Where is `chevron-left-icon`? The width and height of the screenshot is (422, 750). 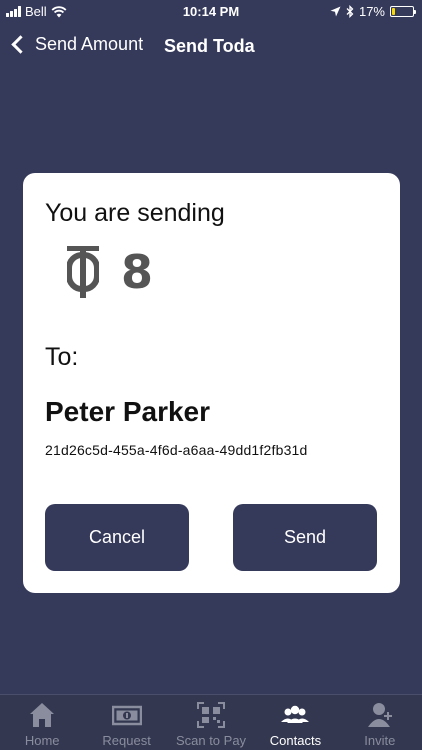
chevron-left-icon is located at coordinates (20, 44).